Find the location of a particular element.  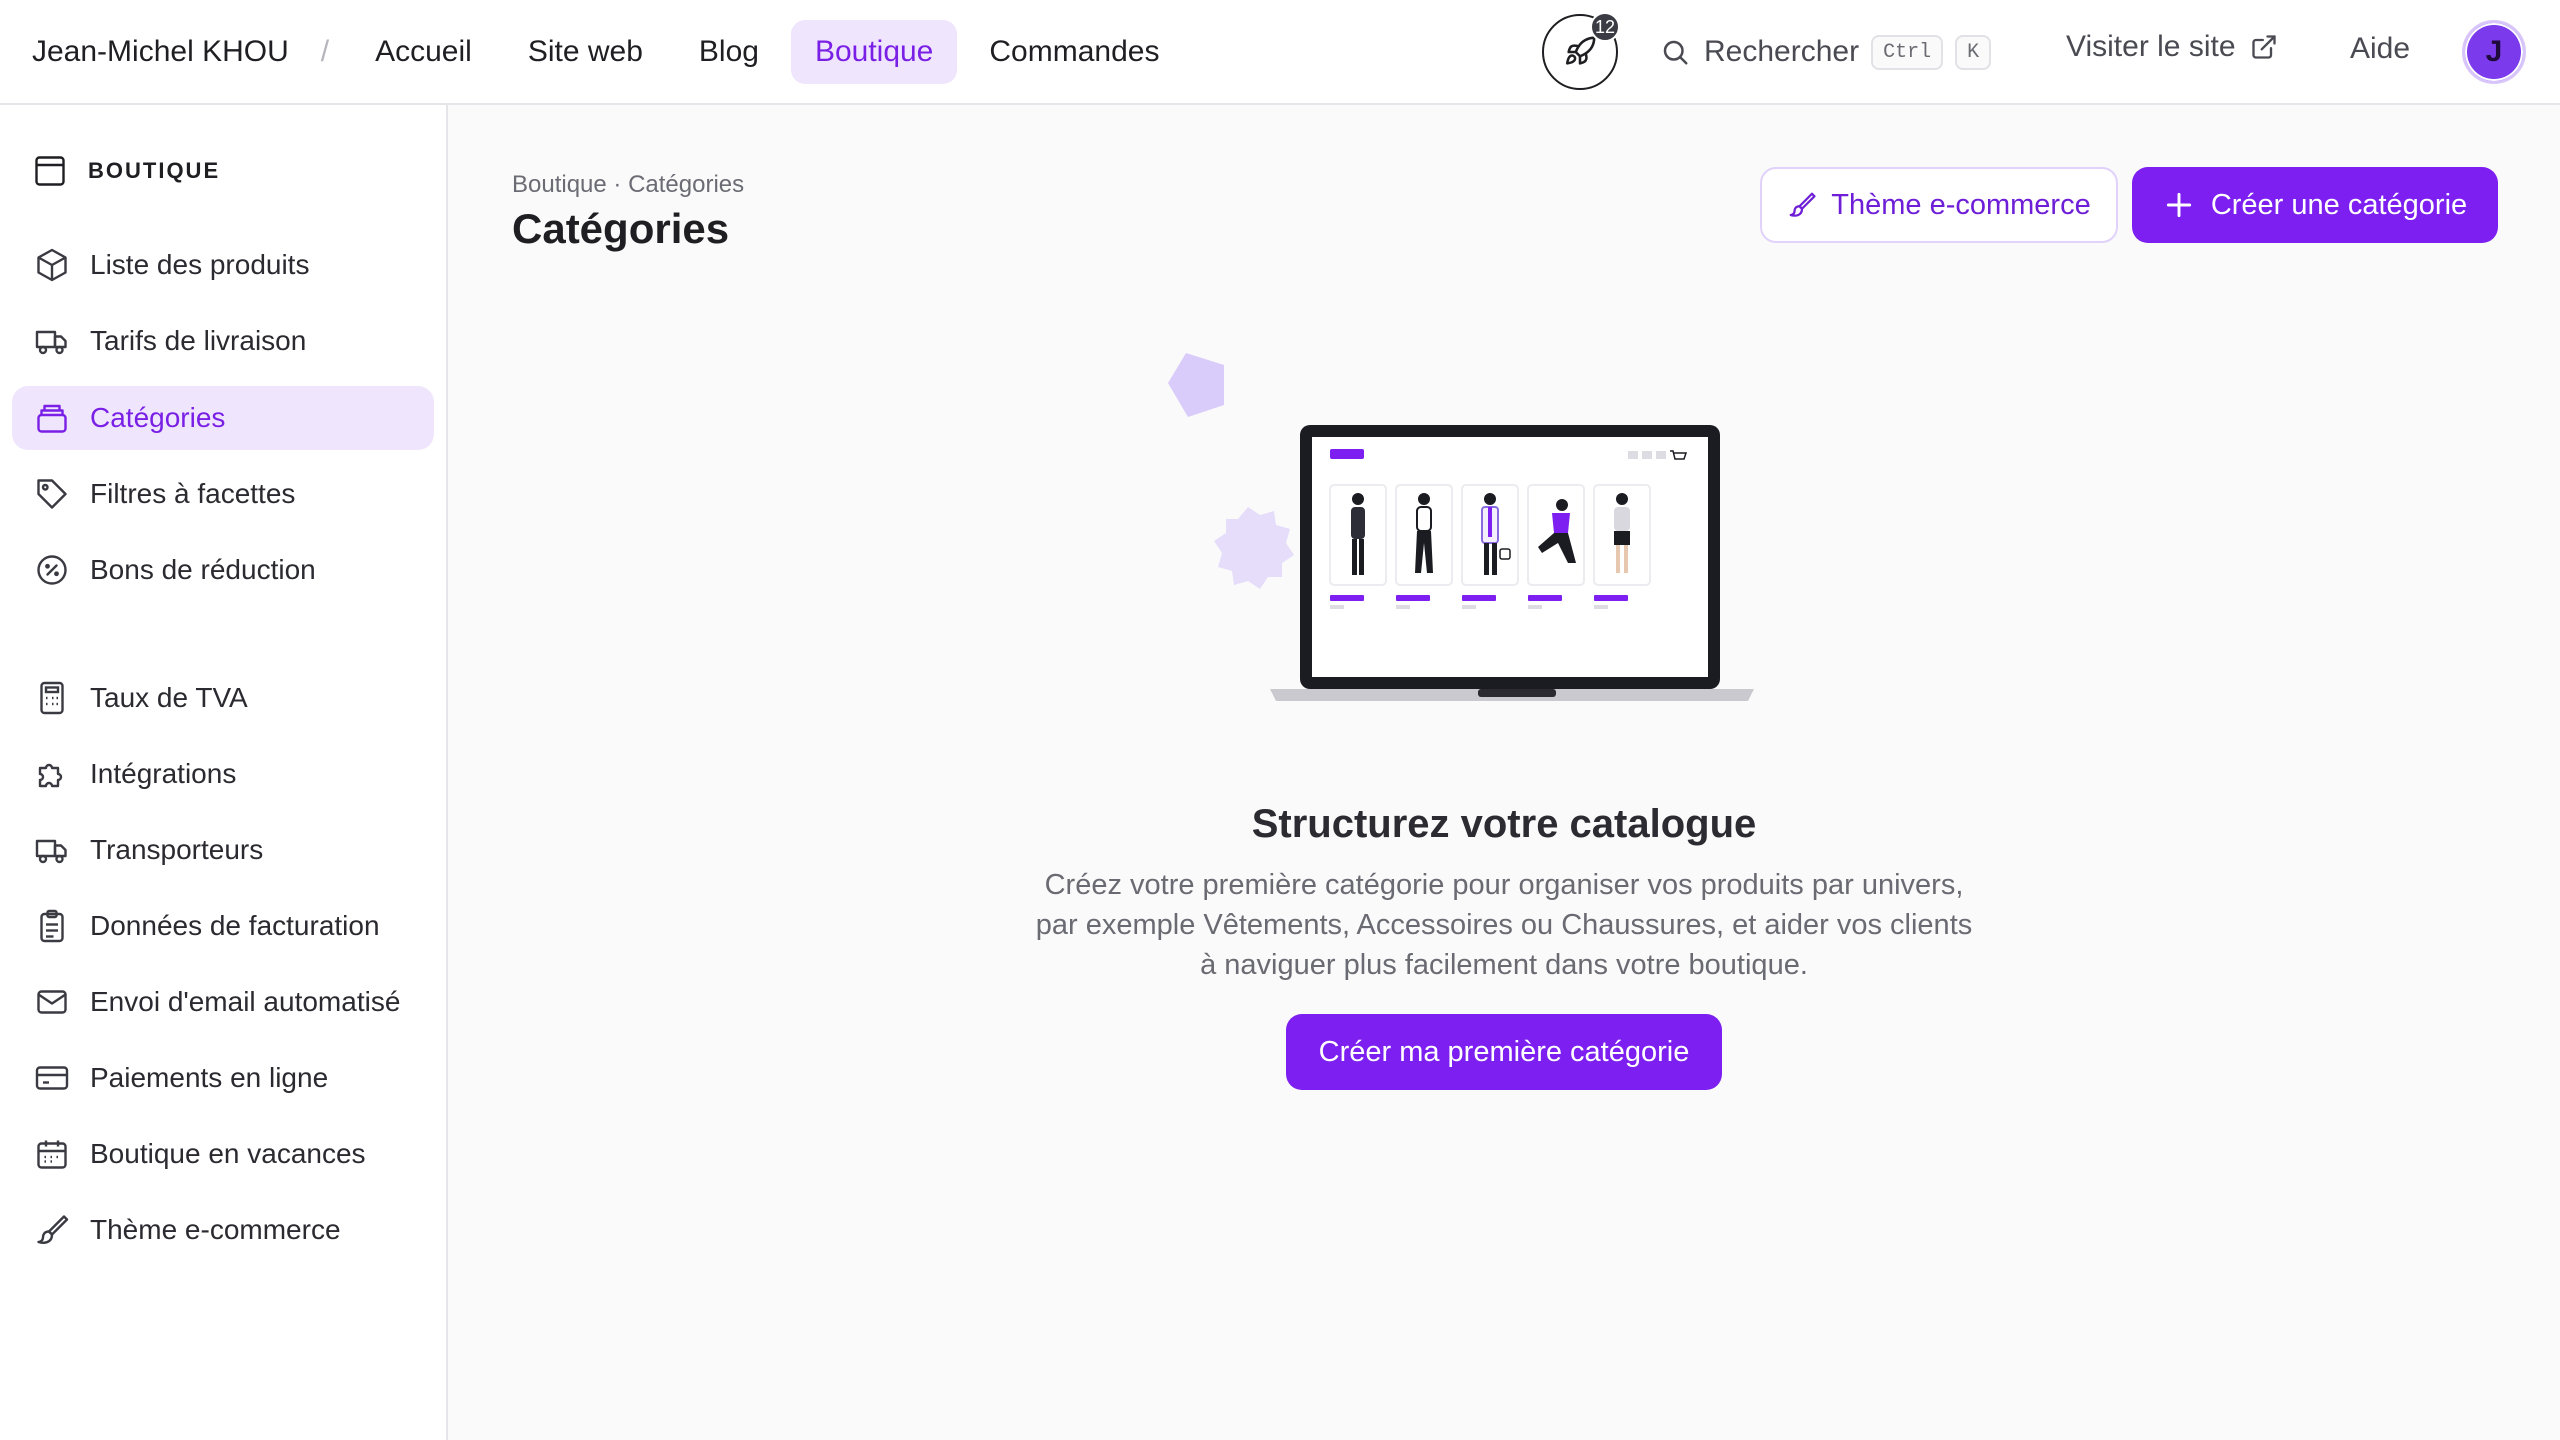

laptop-hinge is located at coordinates (1517, 693).